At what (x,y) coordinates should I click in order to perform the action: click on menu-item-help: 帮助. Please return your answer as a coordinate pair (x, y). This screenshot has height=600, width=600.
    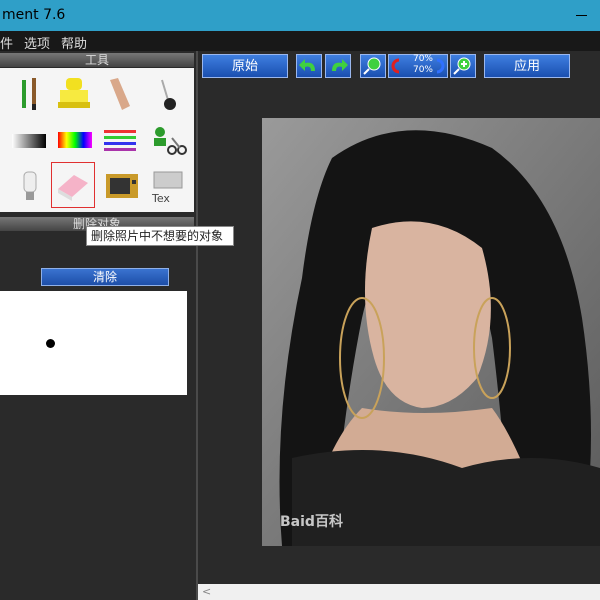
    Looking at the image, I should click on (74, 42).